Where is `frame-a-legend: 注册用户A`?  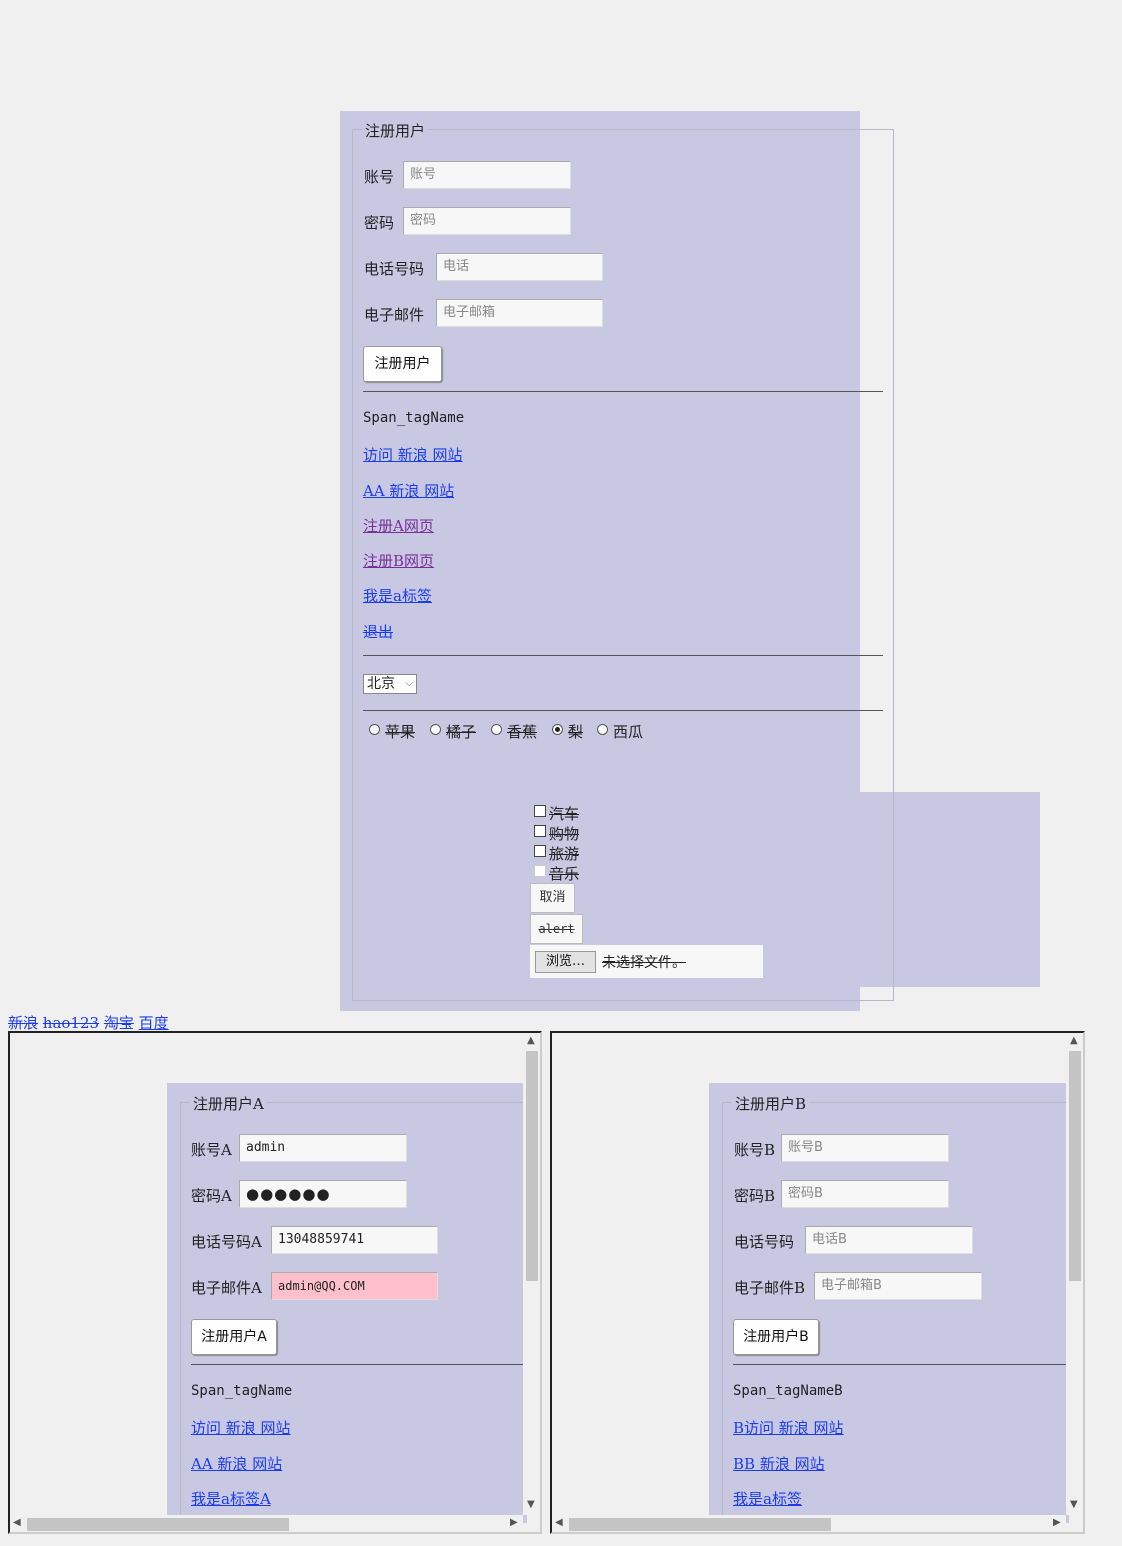 frame-a-legend: 注册用户A is located at coordinates (228, 1103).